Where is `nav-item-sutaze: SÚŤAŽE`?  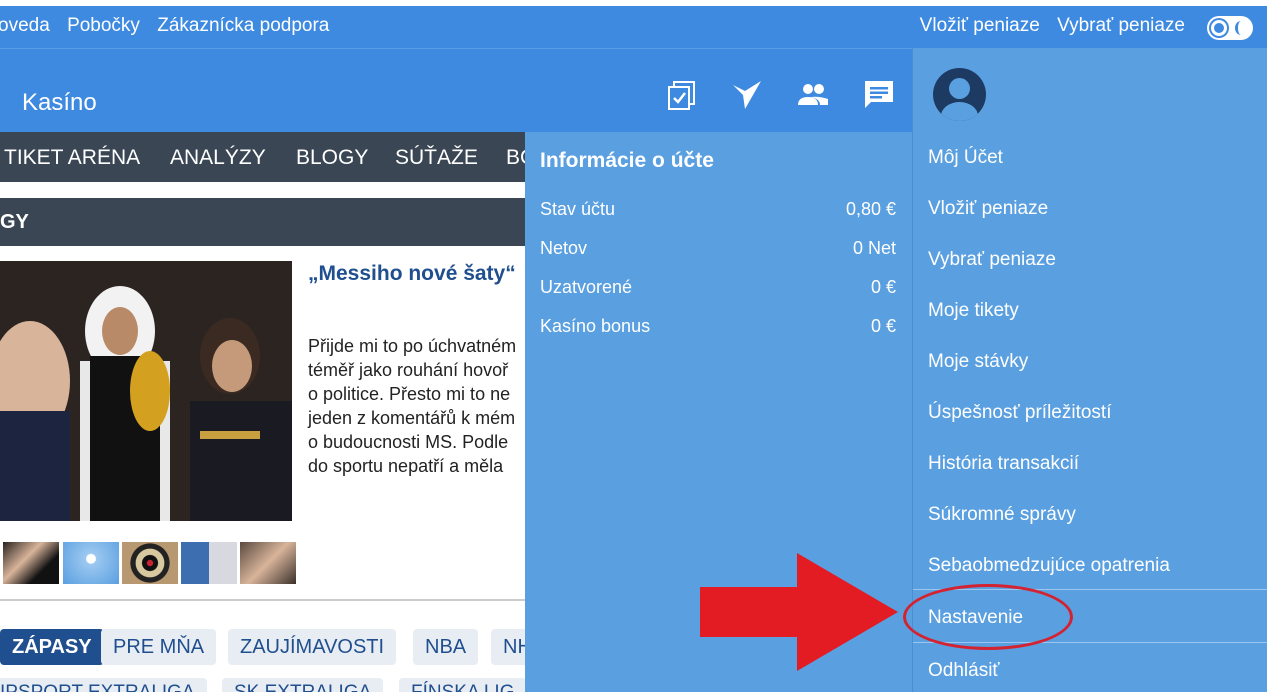 nav-item-sutaze: SÚŤAŽE is located at coordinates (436, 158).